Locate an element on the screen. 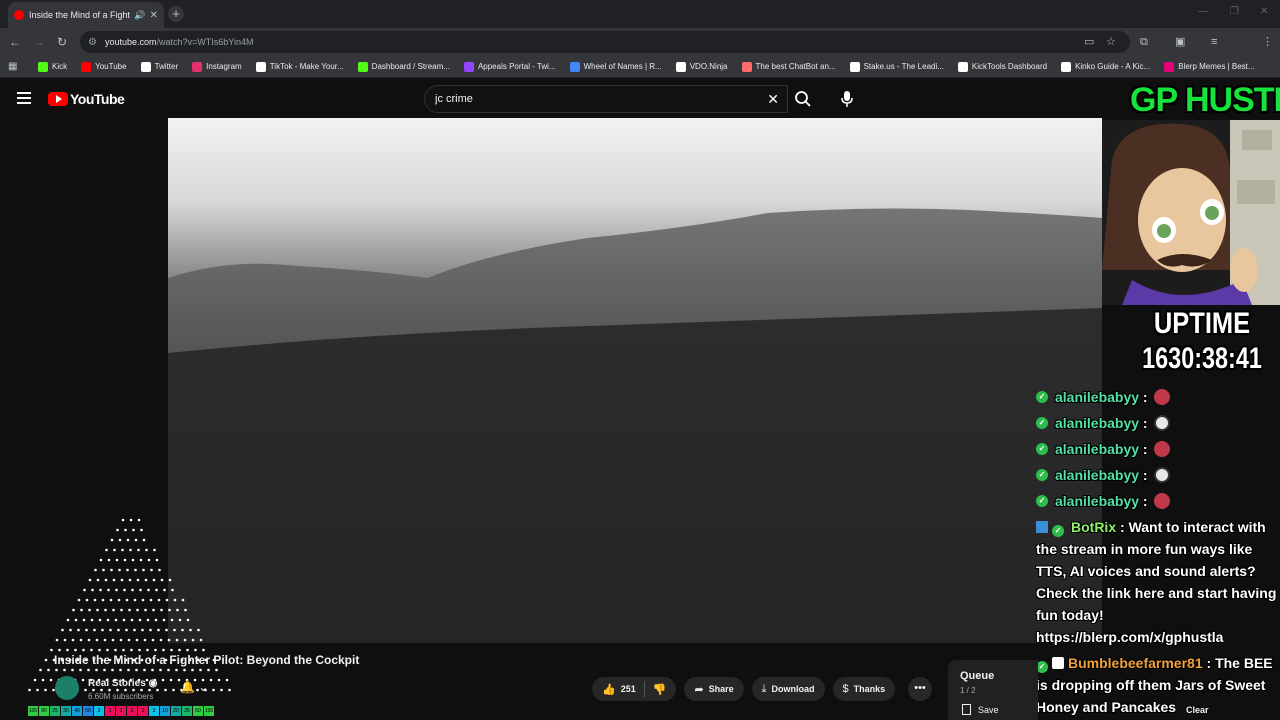 The height and width of the screenshot is (720, 1280). bookmark-item: Kick is located at coordinates (52, 66).